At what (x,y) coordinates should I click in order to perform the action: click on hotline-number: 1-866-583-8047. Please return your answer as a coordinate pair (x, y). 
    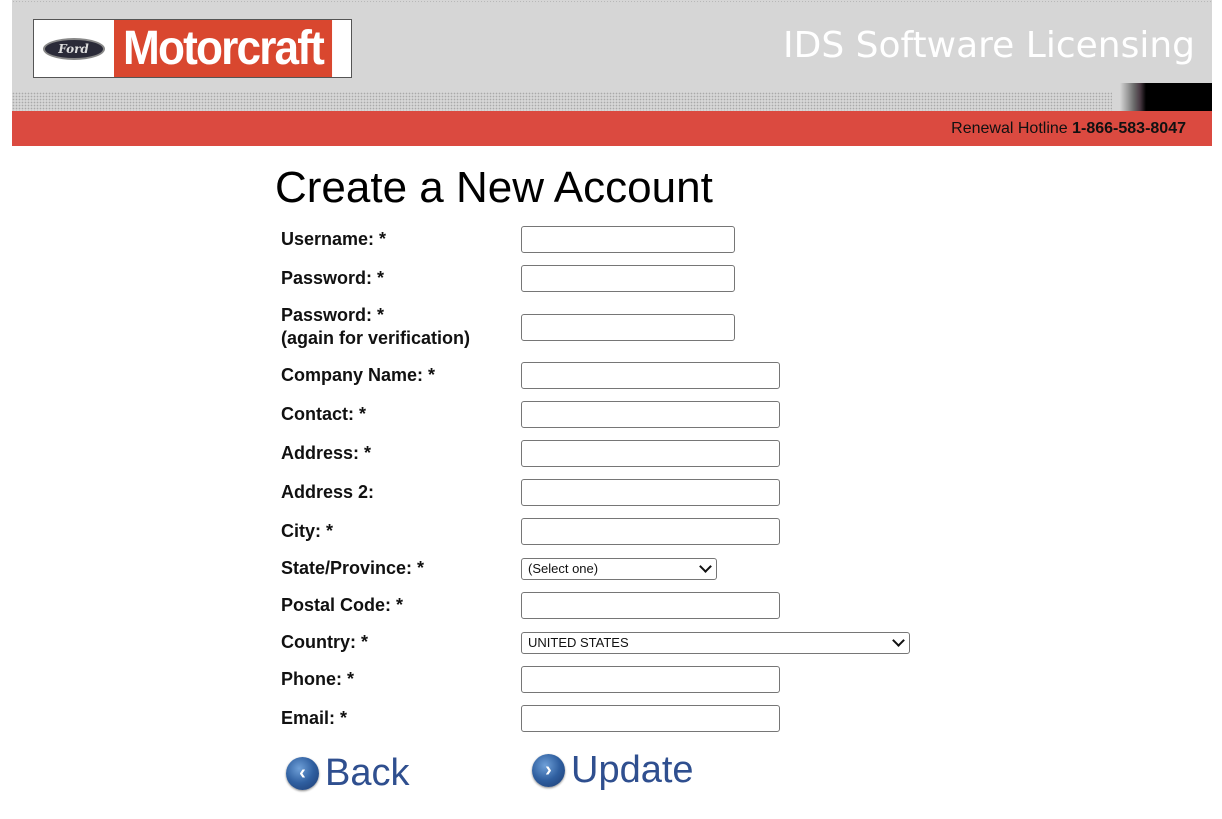
    Looking at the image, I should click on (1129, 128).